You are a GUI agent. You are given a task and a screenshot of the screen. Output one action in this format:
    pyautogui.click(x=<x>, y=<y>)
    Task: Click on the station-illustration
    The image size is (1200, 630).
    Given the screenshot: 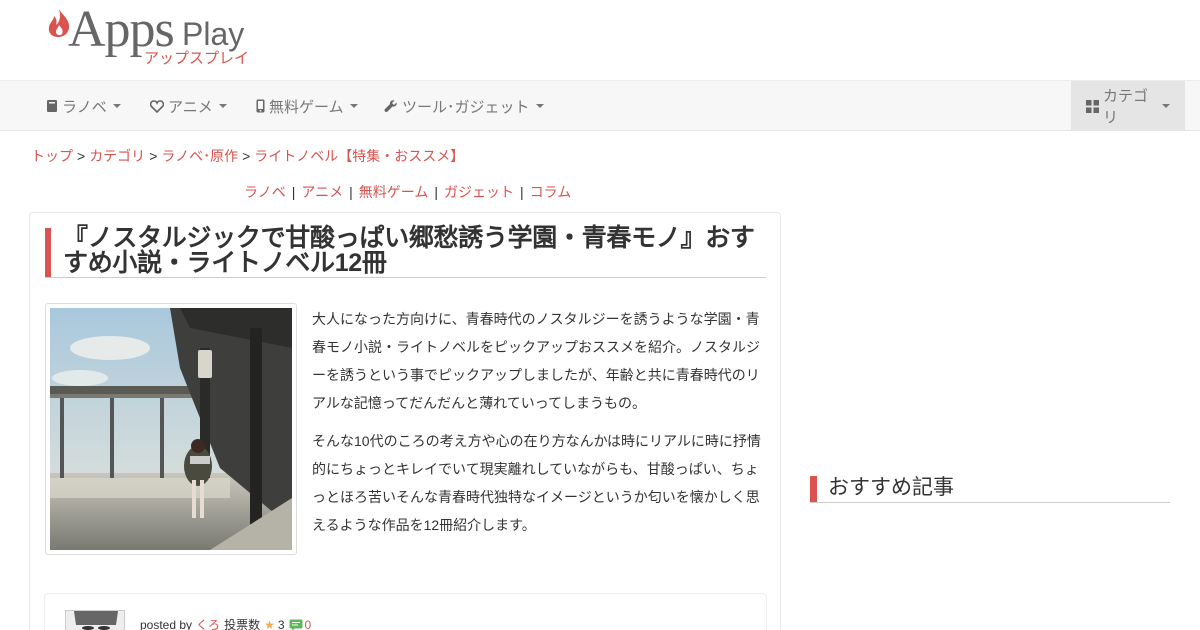 What is the action you would take?
    pyautogui.click(x=171, y=429)
    